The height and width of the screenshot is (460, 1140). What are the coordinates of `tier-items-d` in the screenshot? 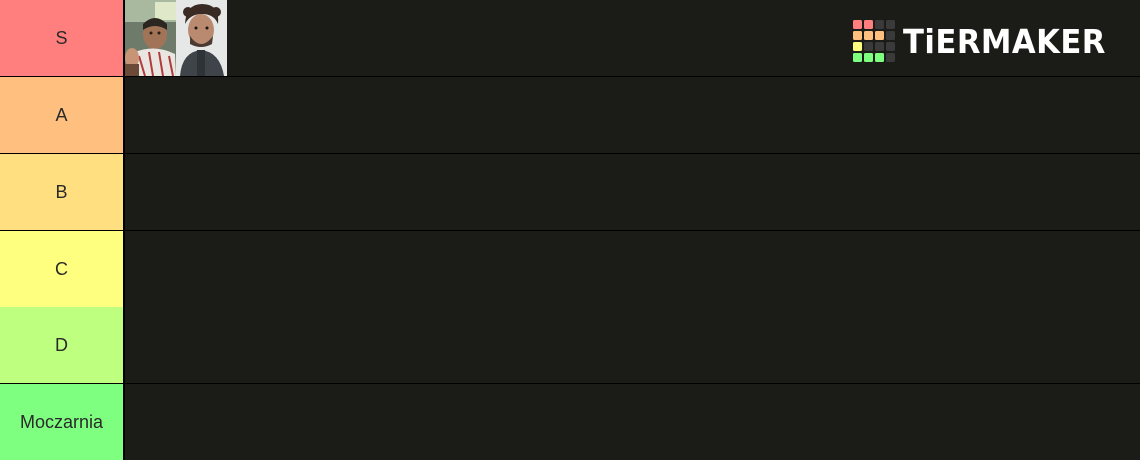 It's located at (632, 345).